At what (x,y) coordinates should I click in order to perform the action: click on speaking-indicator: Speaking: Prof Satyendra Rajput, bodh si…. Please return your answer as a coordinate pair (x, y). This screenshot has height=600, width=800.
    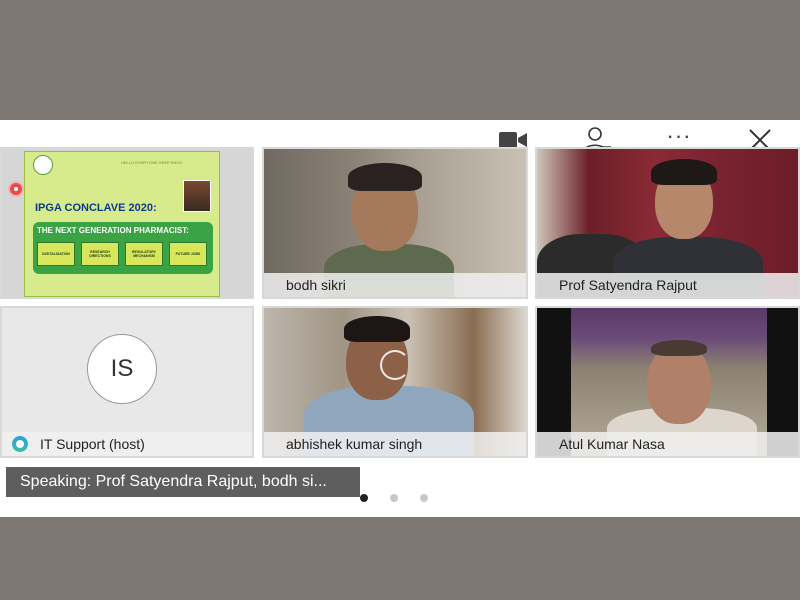
    Looking at the image, I should click on (183, 482).